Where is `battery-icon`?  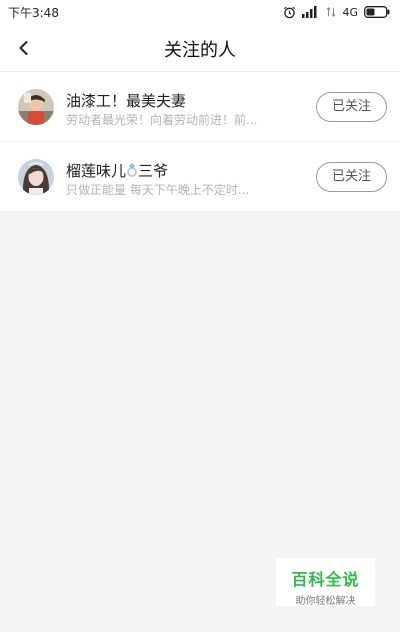 battery-icon is located at coordinates (377, 12).